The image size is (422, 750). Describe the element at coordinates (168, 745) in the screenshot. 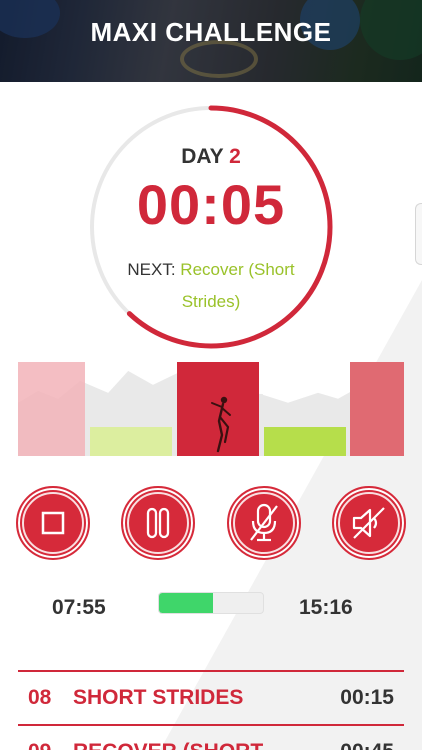

I see `exercise-name: RECOVER (SHORT` at that location.